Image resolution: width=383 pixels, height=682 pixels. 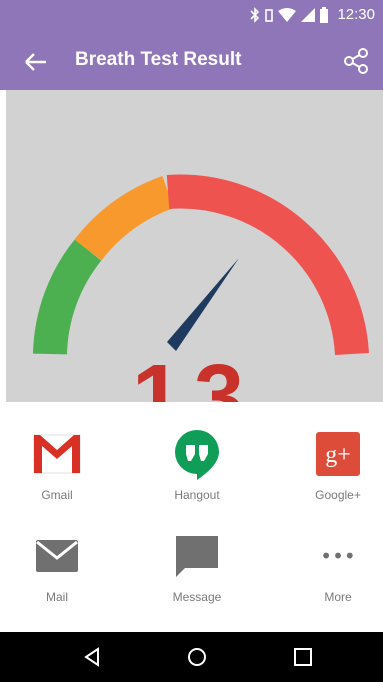 I want to click on share-option-label: Hangout, so click(x=197, y=495).